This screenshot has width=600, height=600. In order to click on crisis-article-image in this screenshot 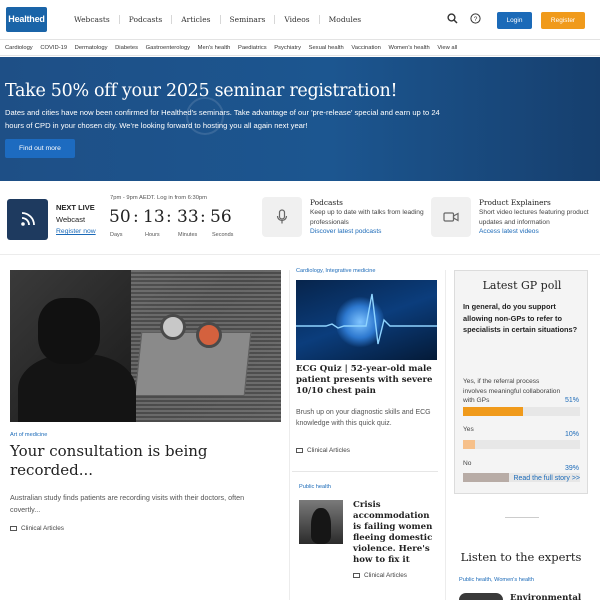, I will do `click(321, 522)`.